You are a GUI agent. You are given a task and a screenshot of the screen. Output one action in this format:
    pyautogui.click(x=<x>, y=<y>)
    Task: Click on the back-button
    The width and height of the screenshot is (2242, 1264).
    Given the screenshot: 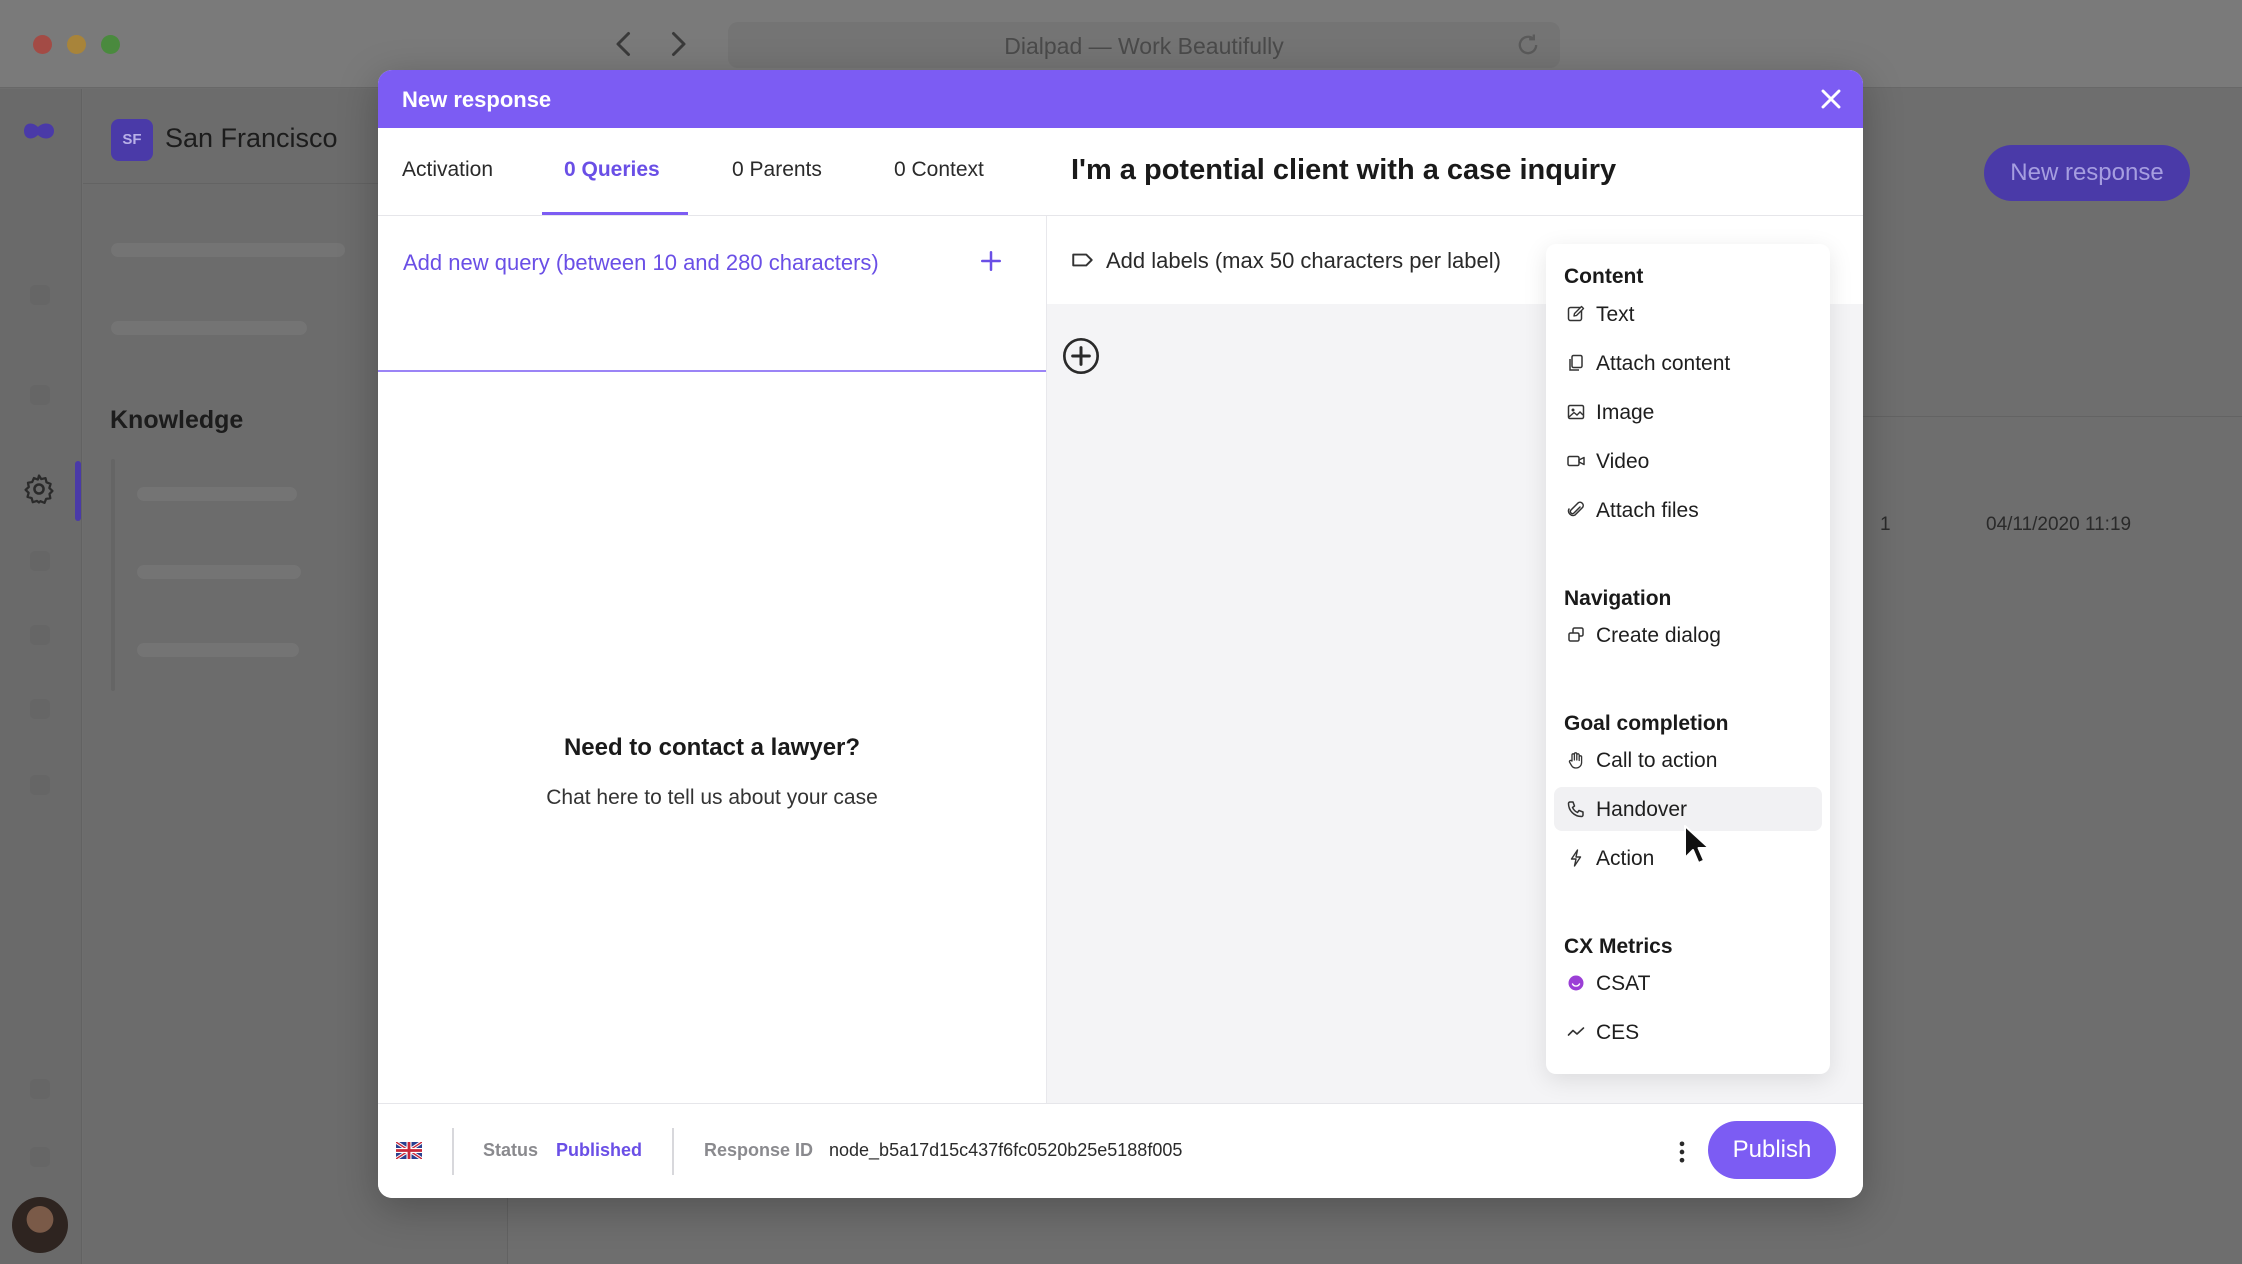 What is the action you would take?
    pyautogui.click(x=624, y=44)
    